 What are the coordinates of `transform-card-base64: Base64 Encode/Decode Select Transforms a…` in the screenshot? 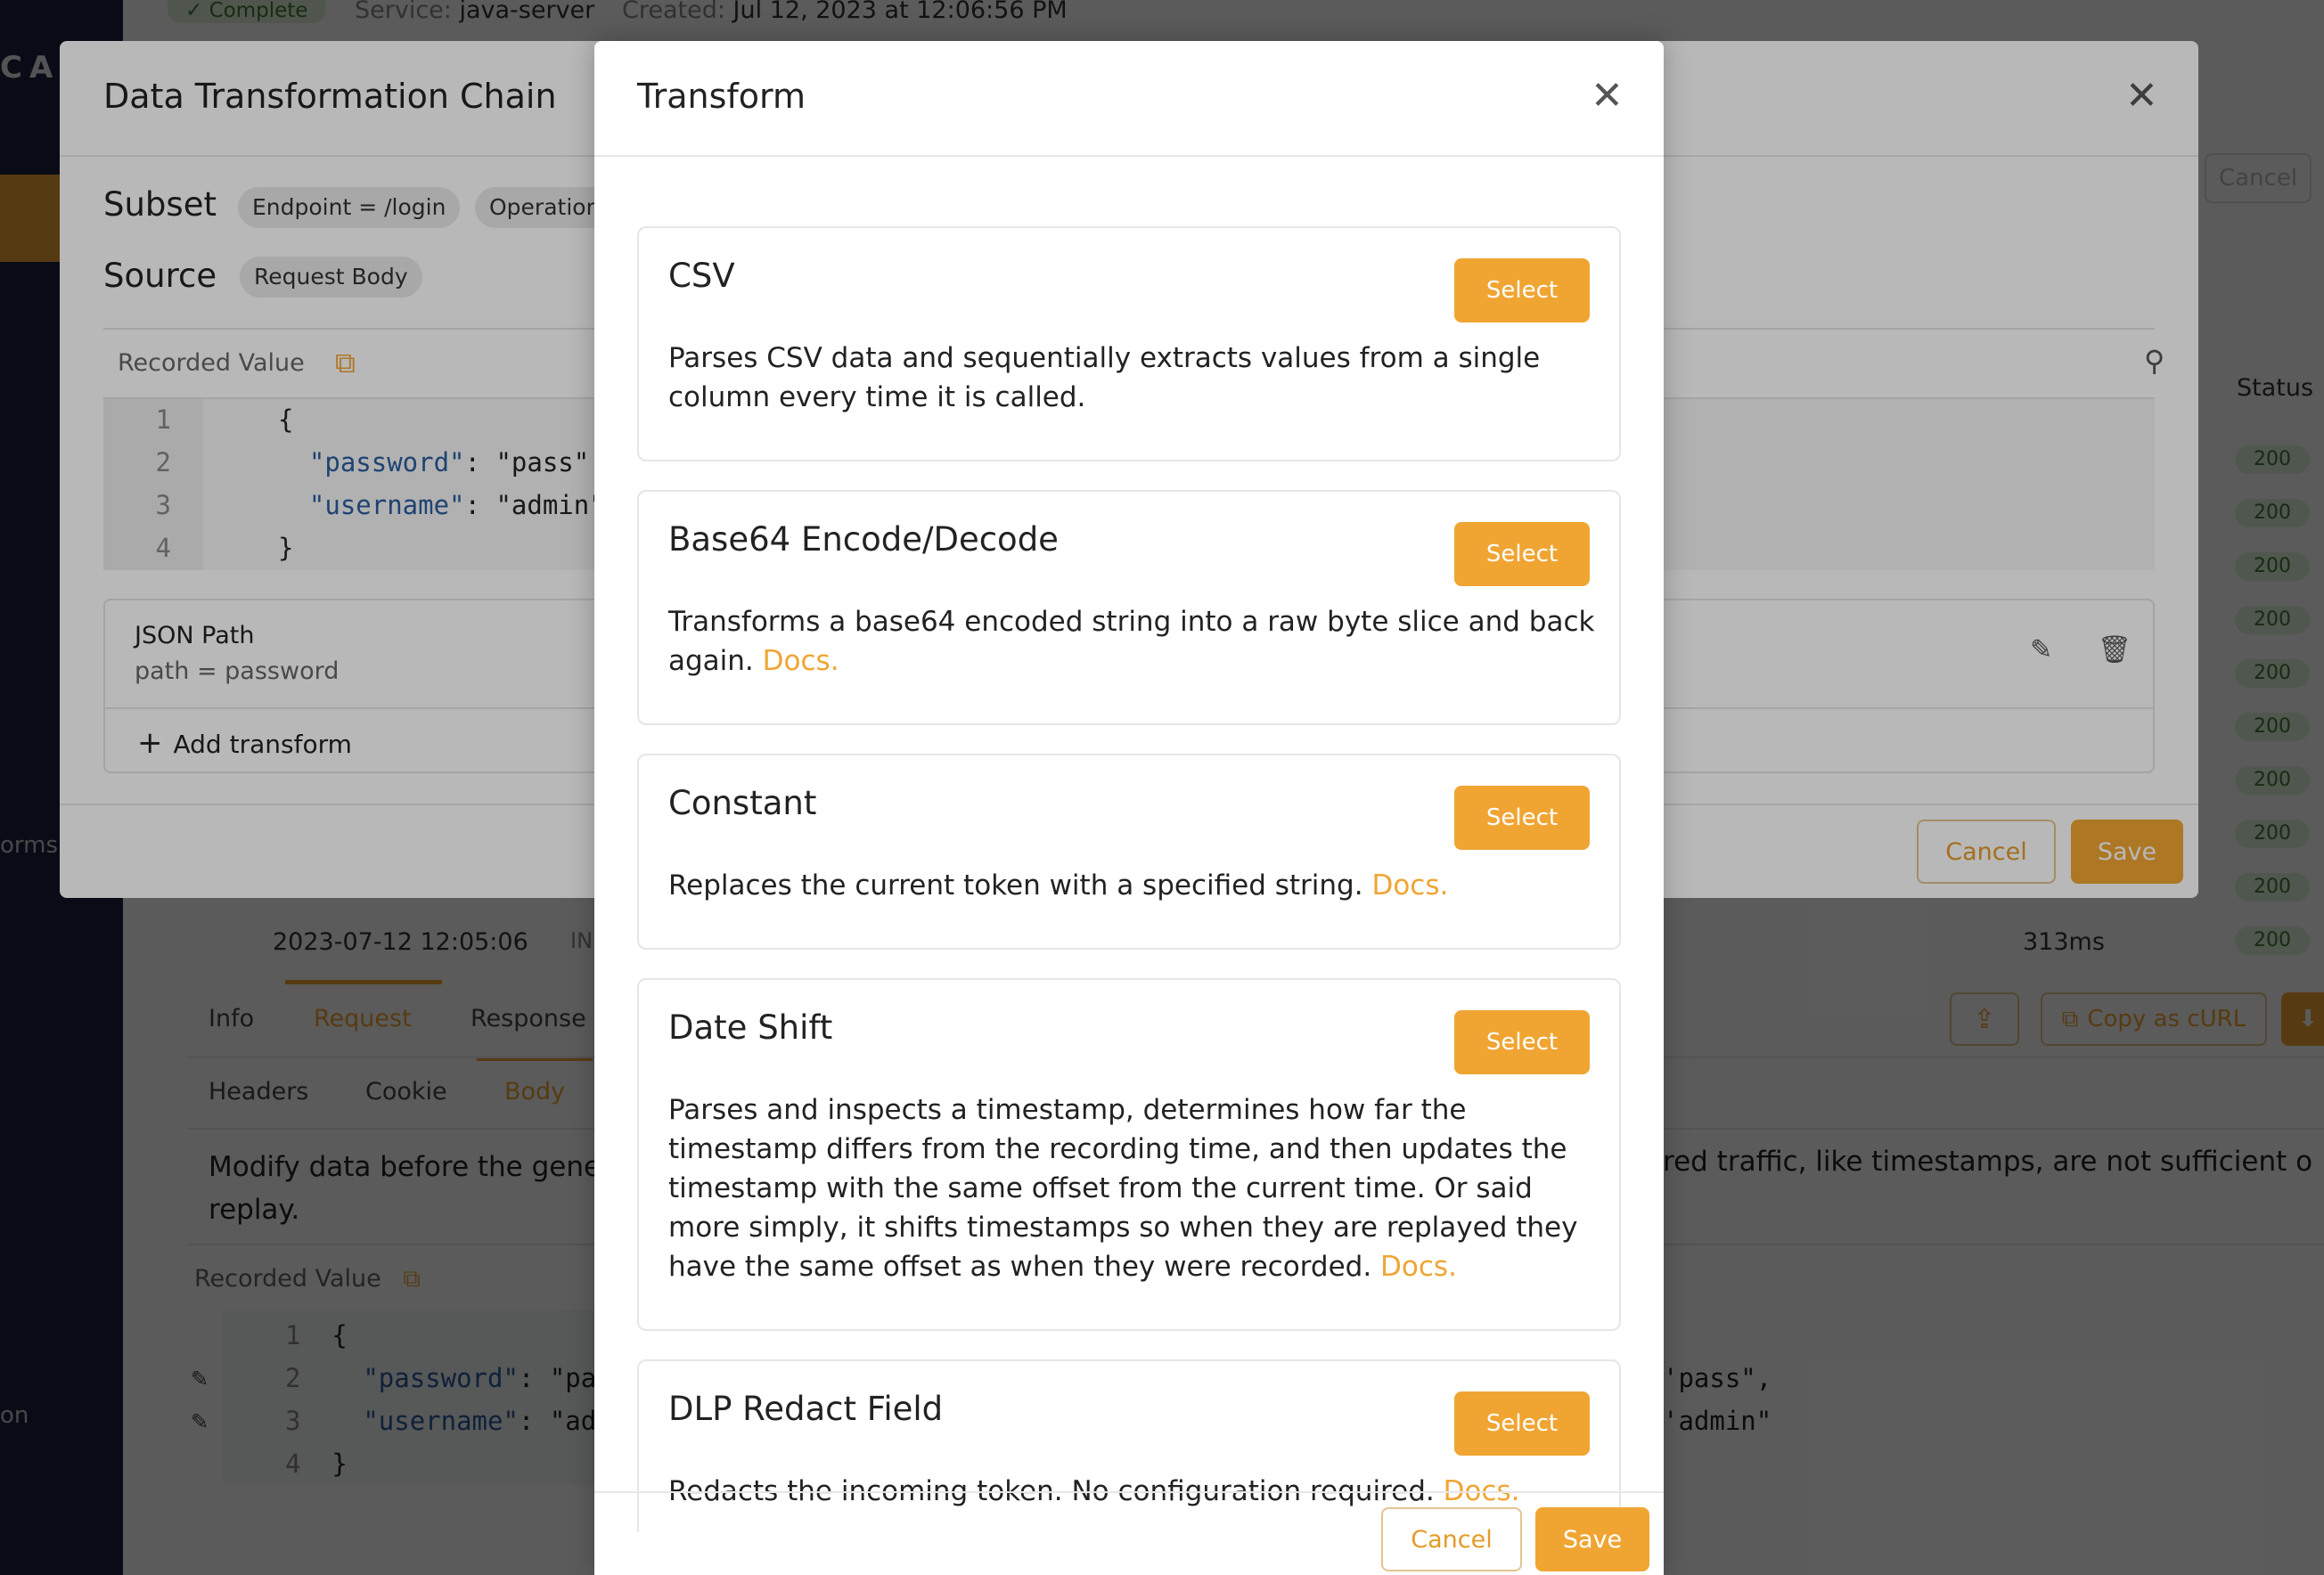 It's located at (1129, 607).